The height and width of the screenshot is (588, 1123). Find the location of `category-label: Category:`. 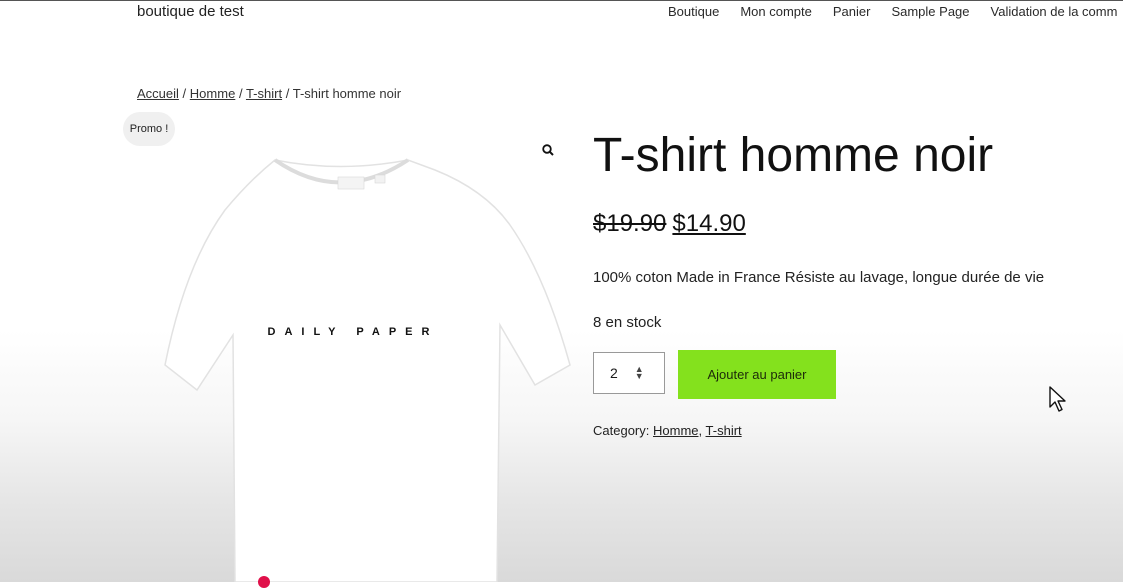

category-label: Category: is located at coordinates (621, 430).